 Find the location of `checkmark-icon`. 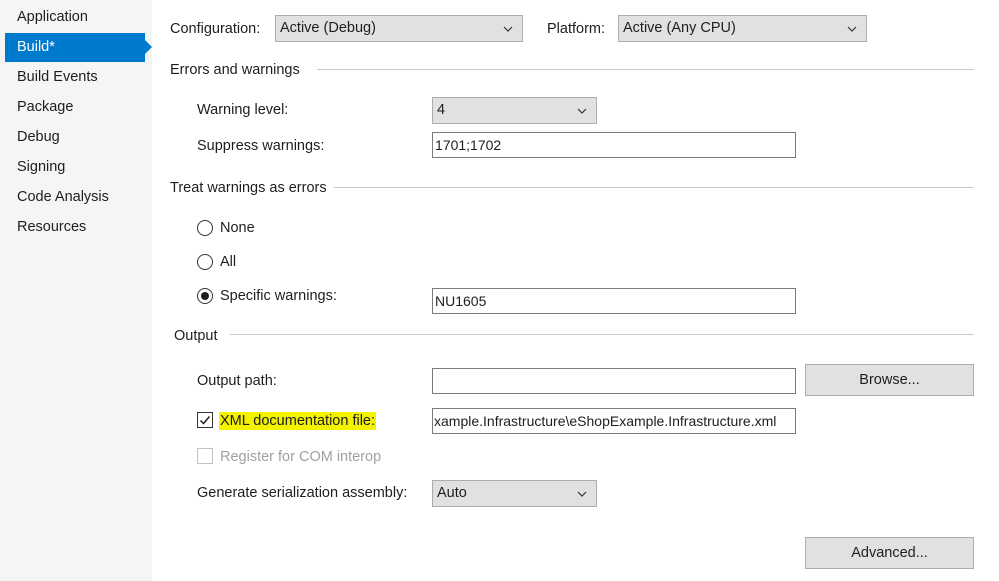

checkmark-icon is located at coordinates (205, 420).